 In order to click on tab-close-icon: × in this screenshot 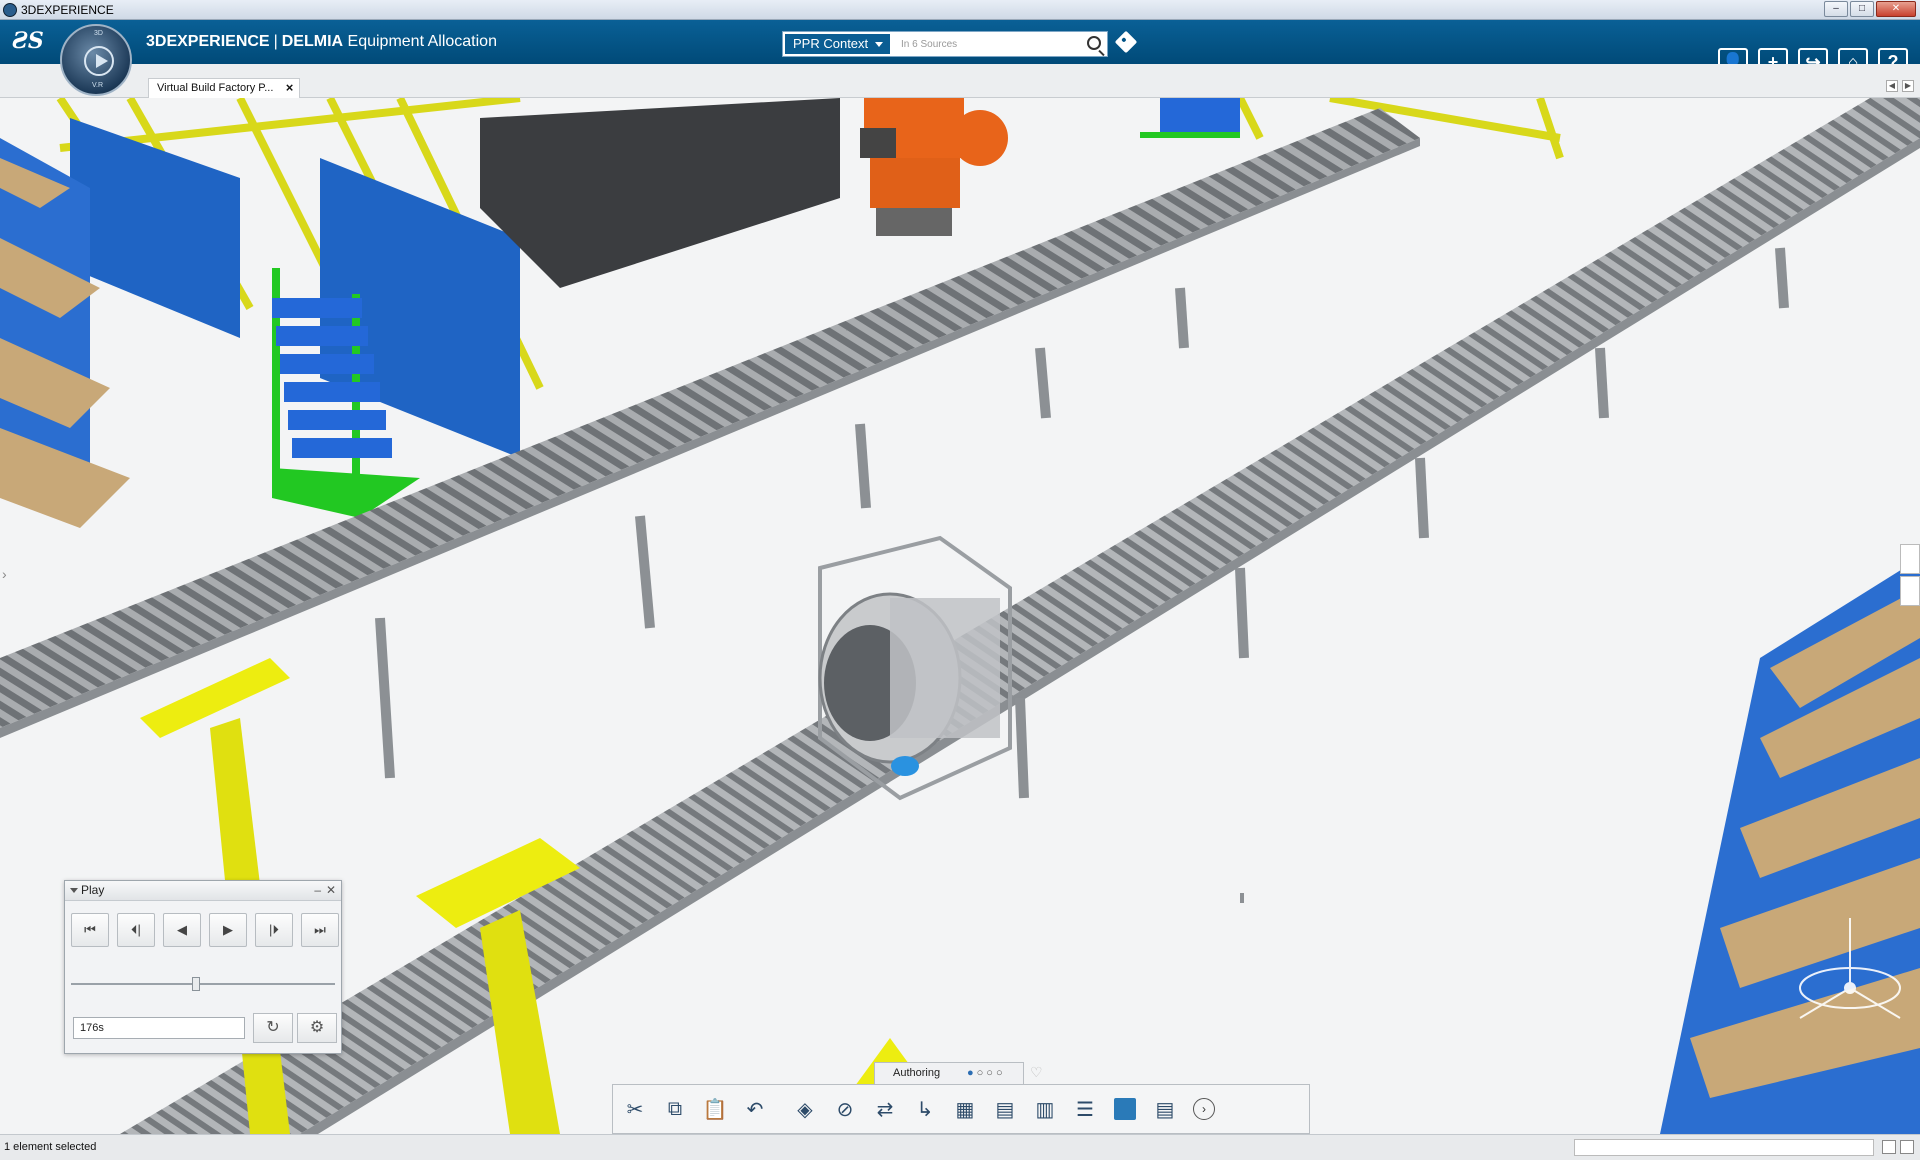, I will do `click(290, 88)`.